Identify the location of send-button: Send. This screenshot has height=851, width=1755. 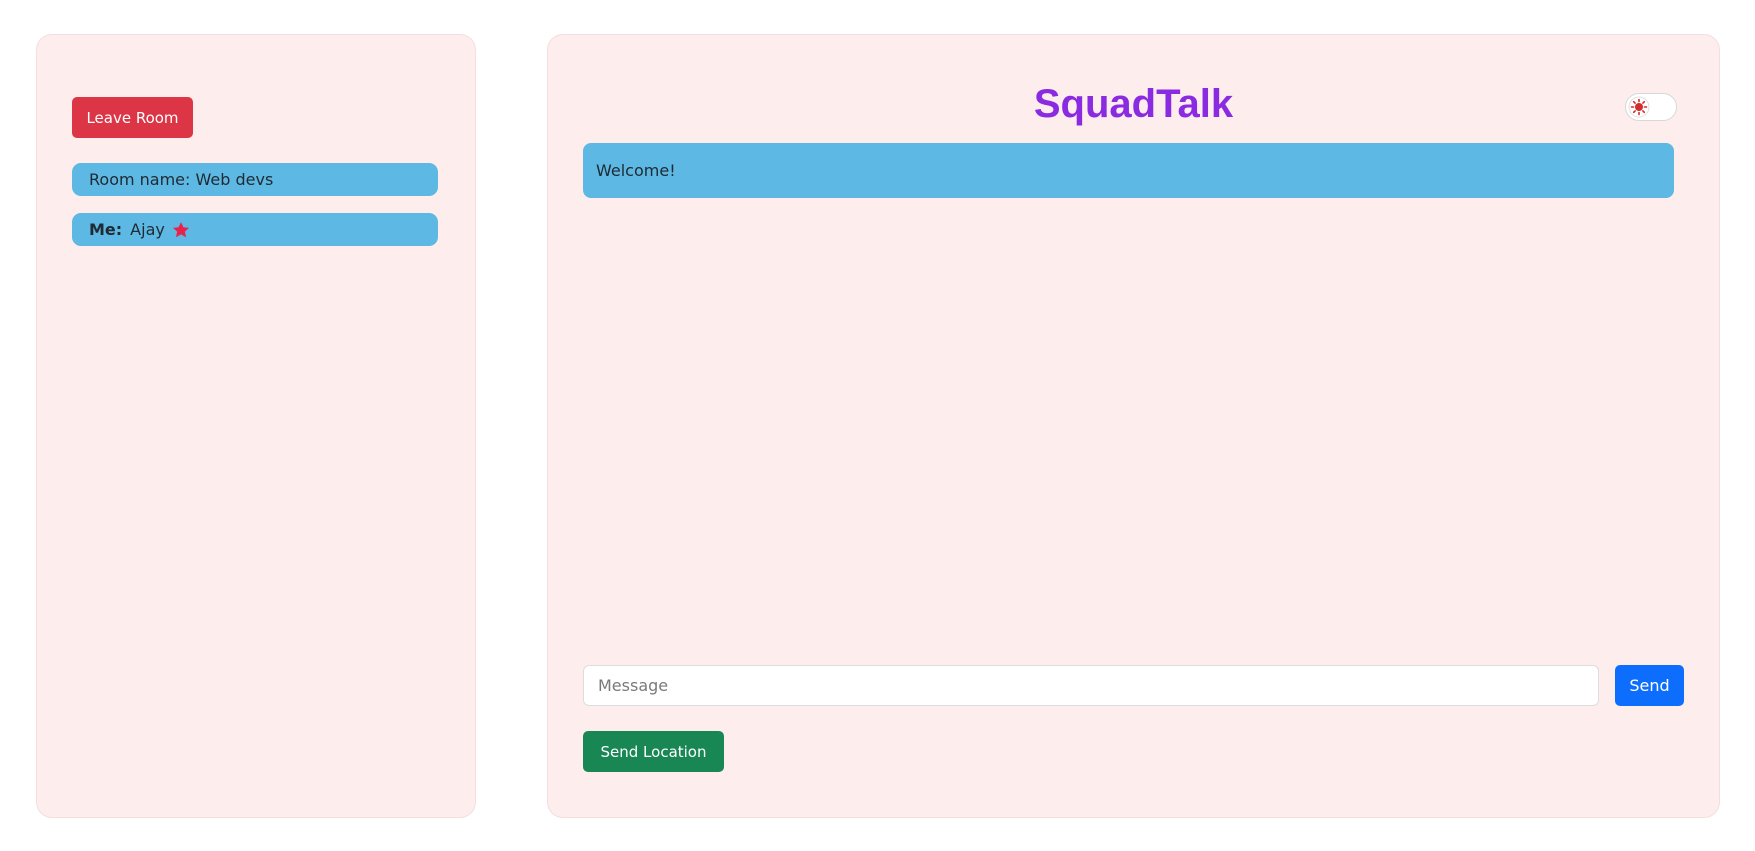
(1649, 685).